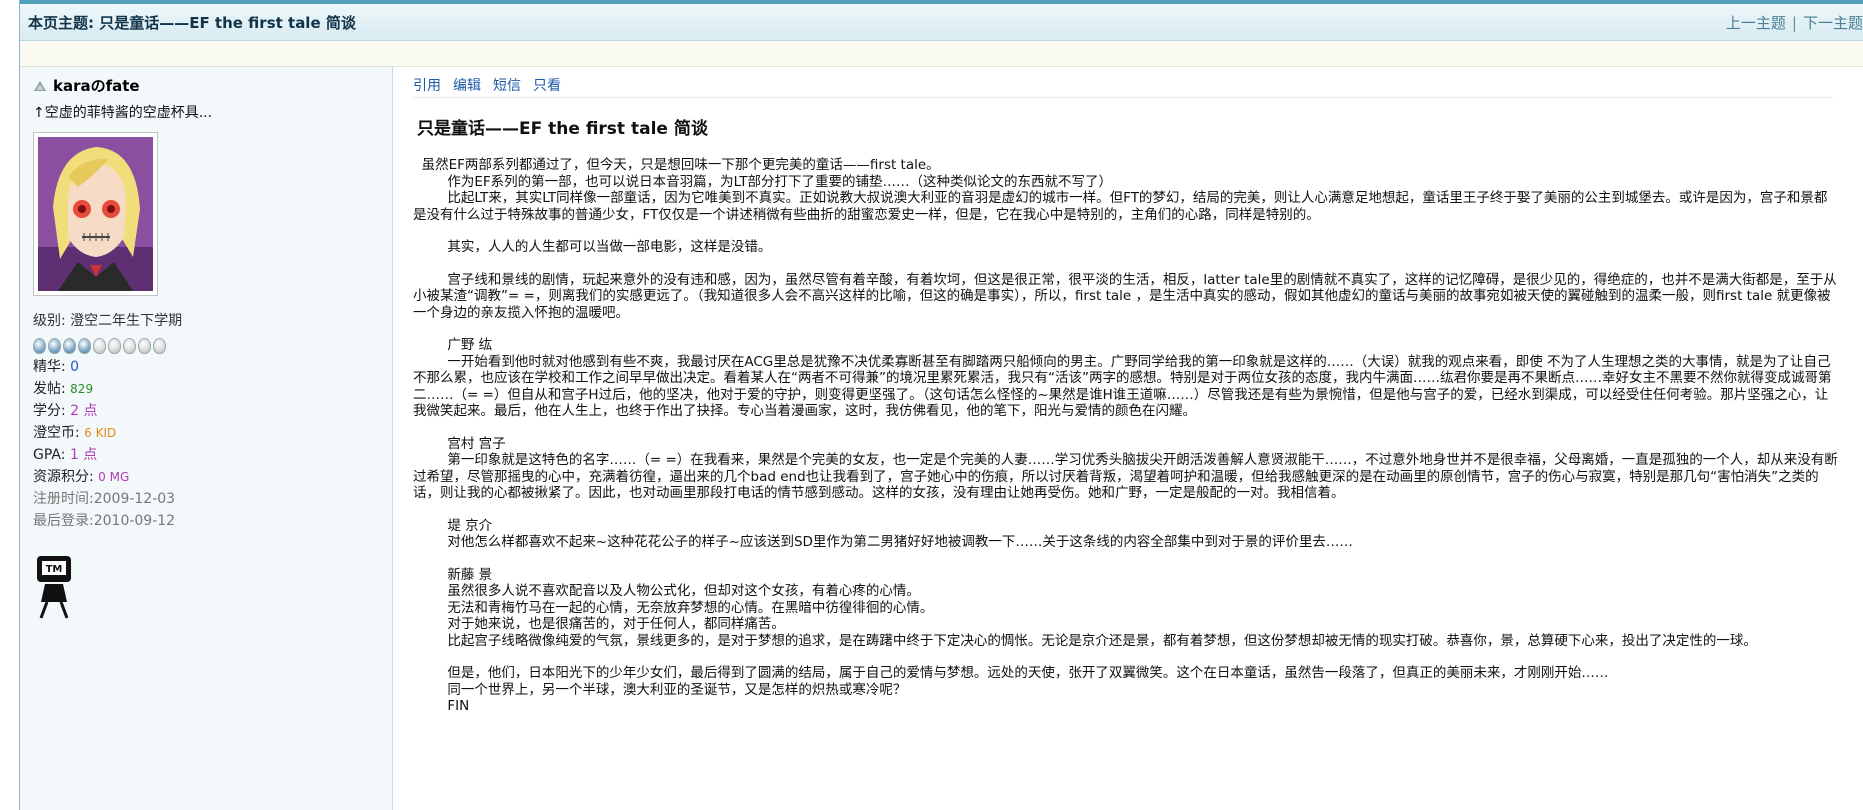 The width and height of the screenshot is (1863, 810). I want to click on only-author-link: 只看, so click(547, 85).